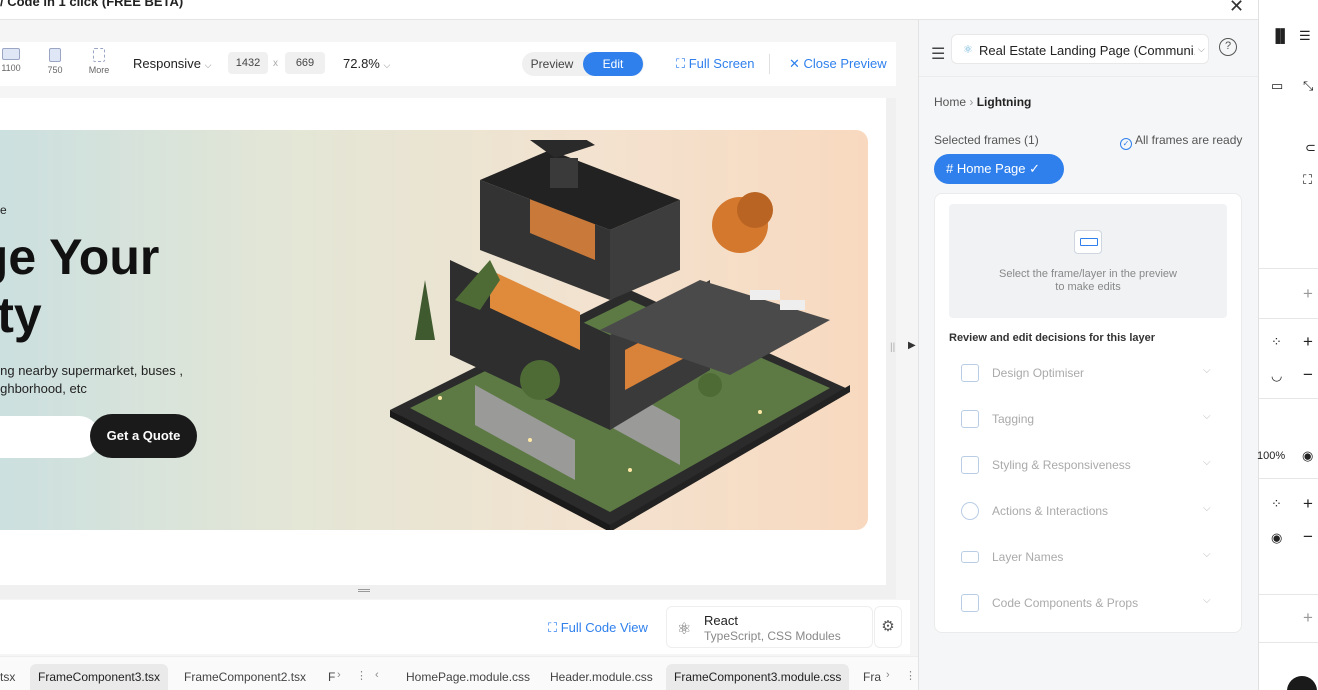 This screenshot has width=1318, height=690. I want to click on device-750-button: 750, so click(55, 58).